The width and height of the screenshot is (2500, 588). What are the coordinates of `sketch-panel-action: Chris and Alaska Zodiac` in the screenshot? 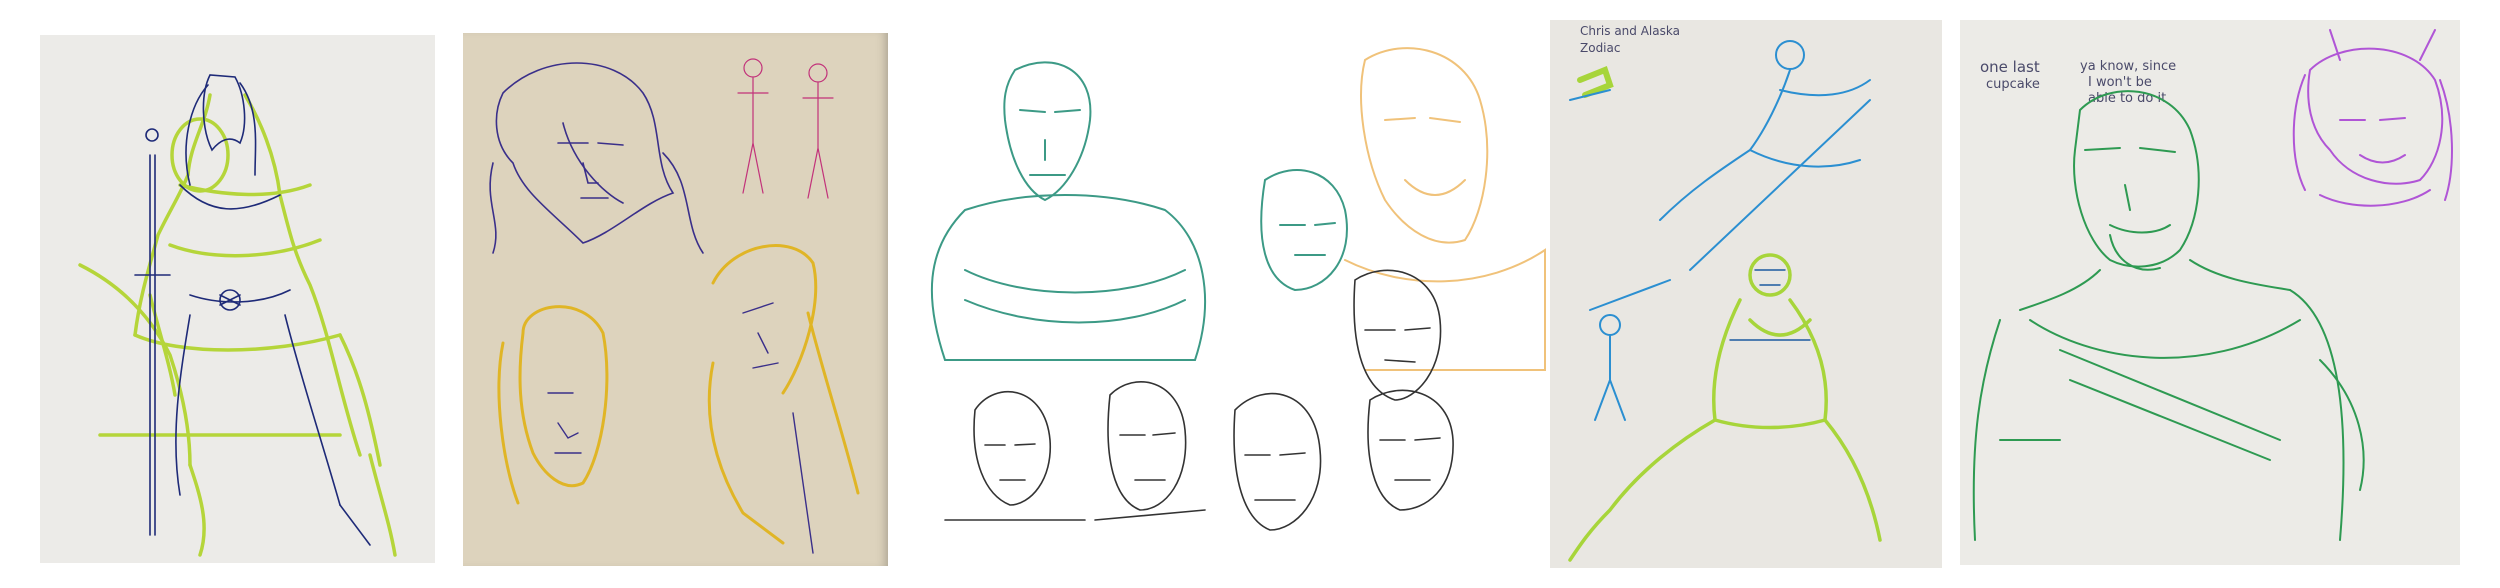 It's located at (1746, 294).